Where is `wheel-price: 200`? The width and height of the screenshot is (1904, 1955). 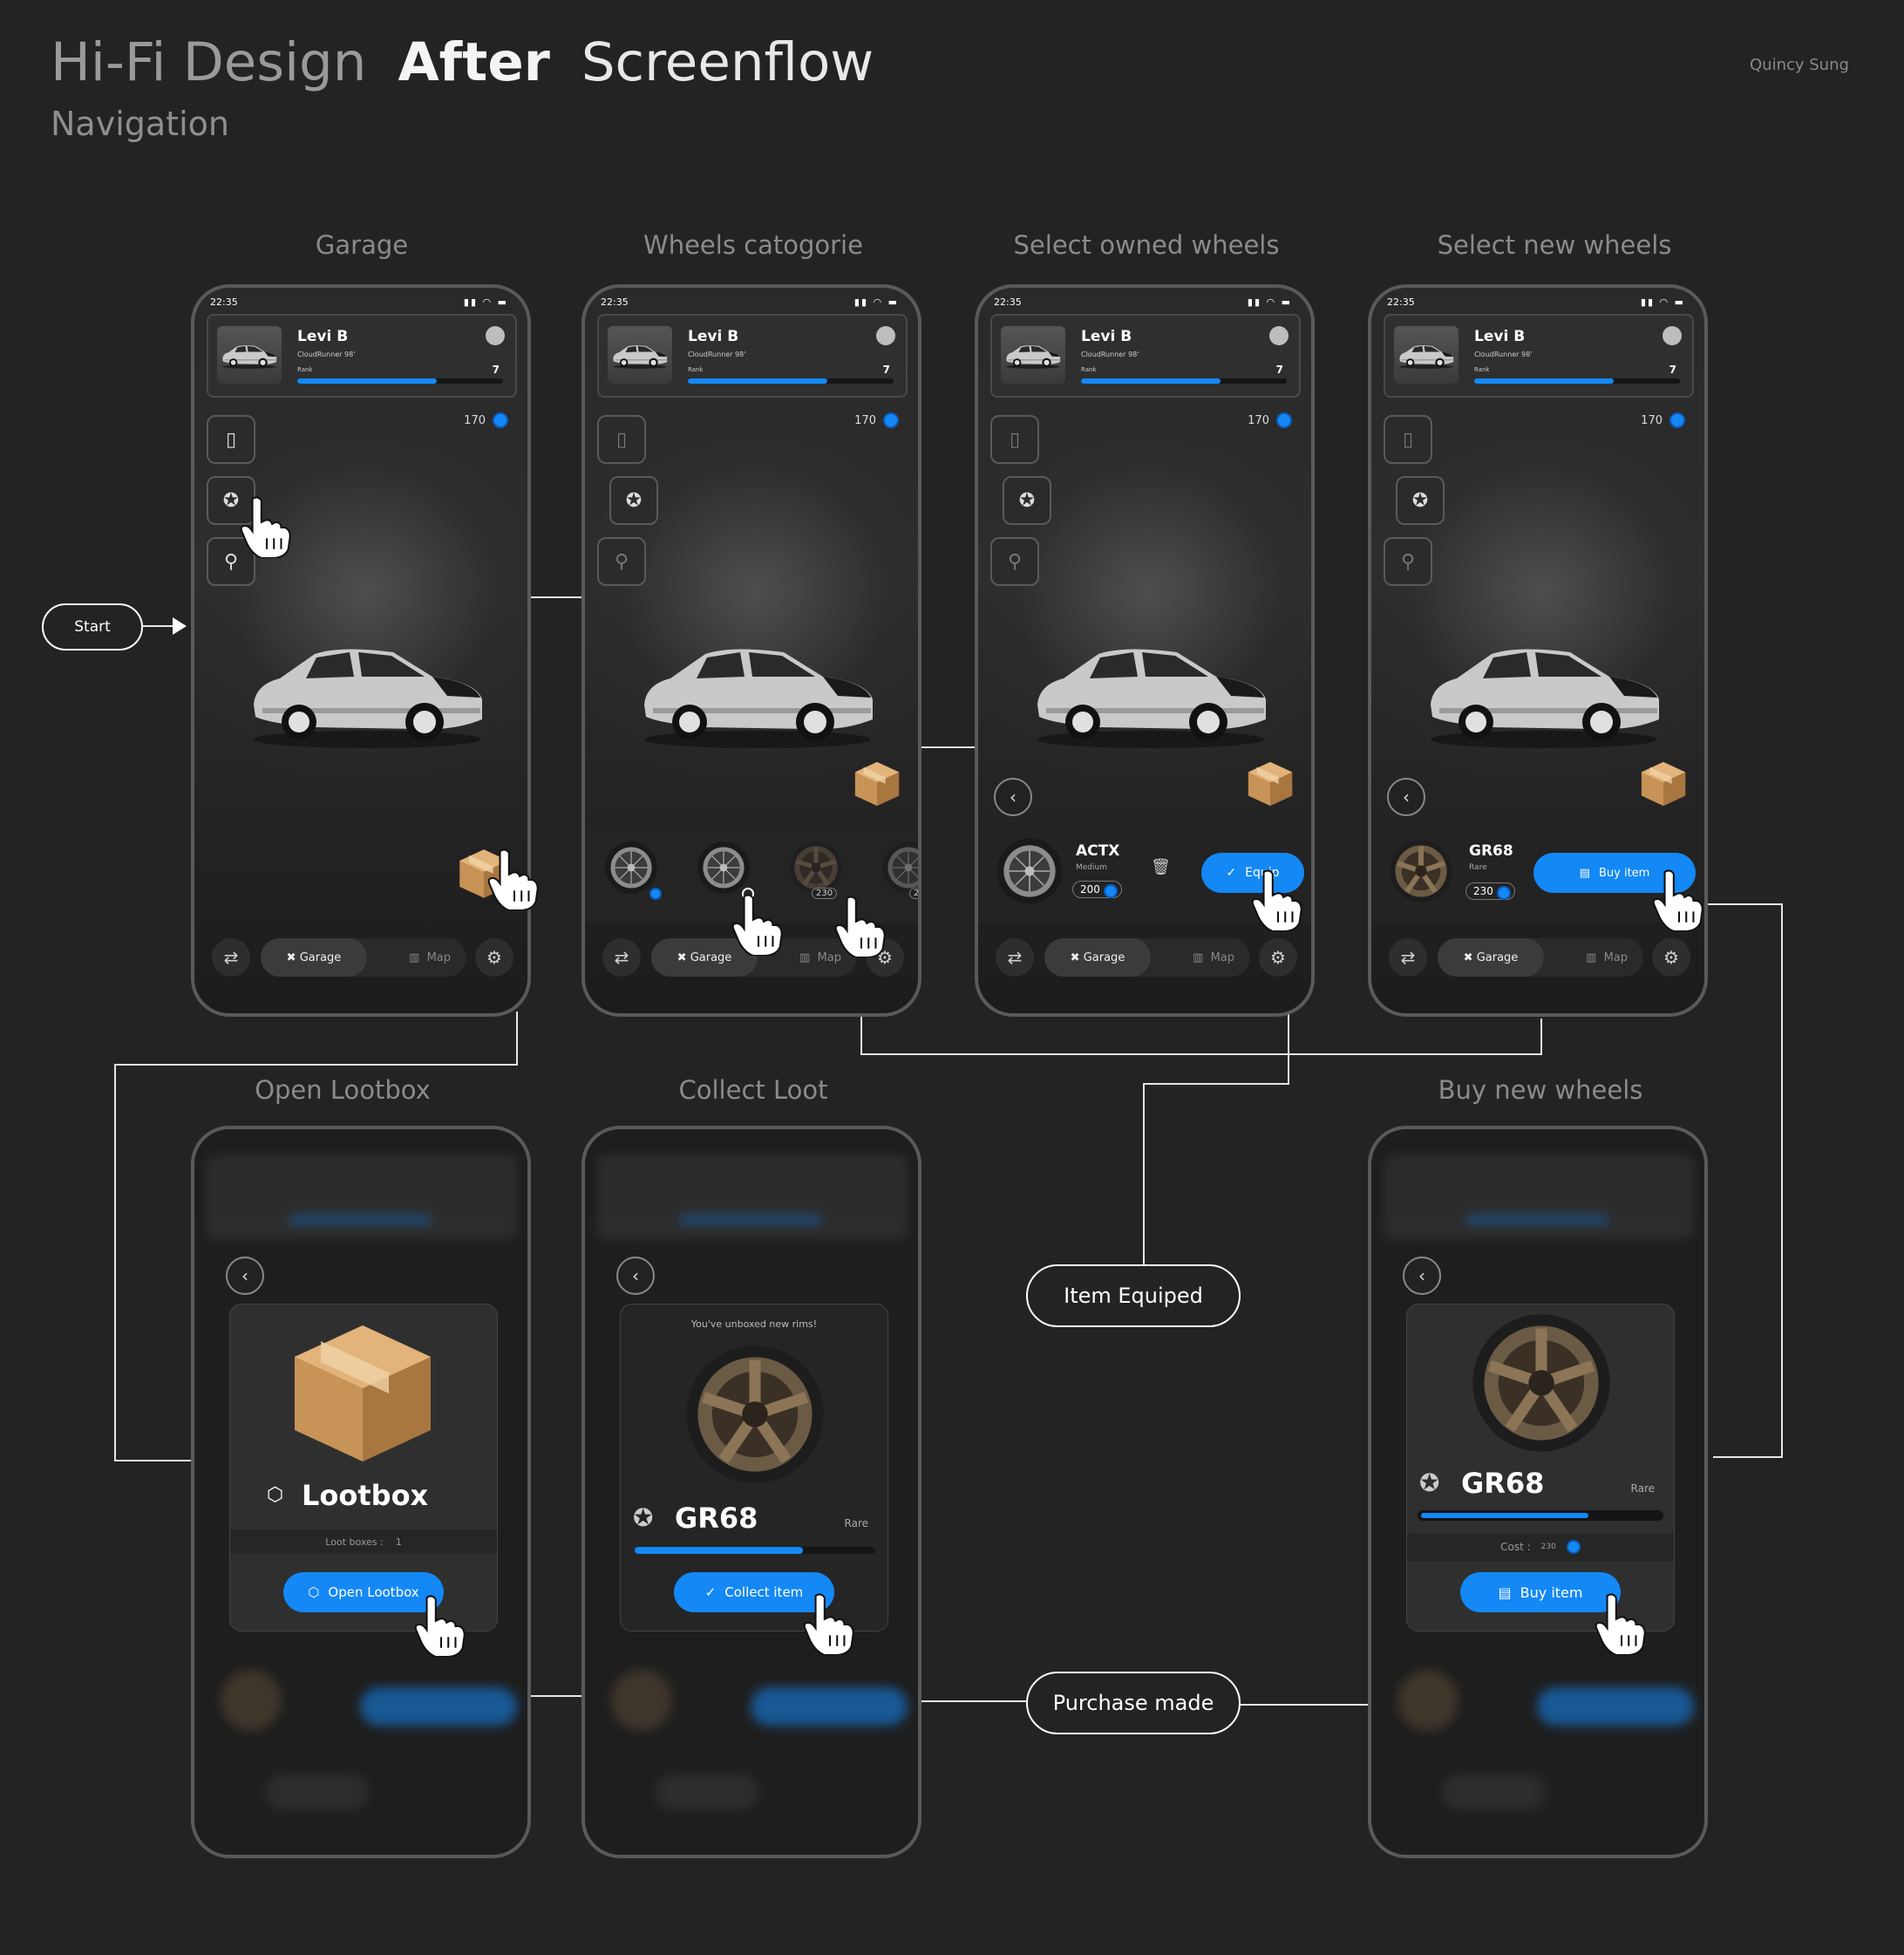 wheel-price: 200 is located at coordinates (1090, 889).